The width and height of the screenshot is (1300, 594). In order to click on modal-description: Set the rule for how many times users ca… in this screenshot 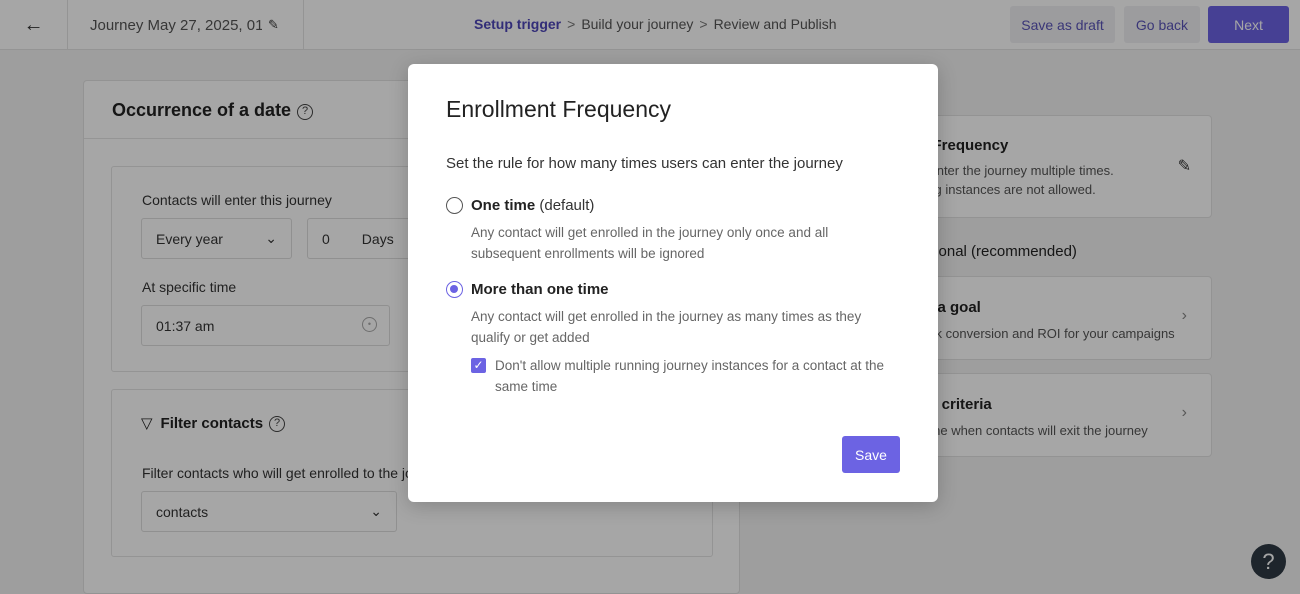, I will do `click(644, 163)`.